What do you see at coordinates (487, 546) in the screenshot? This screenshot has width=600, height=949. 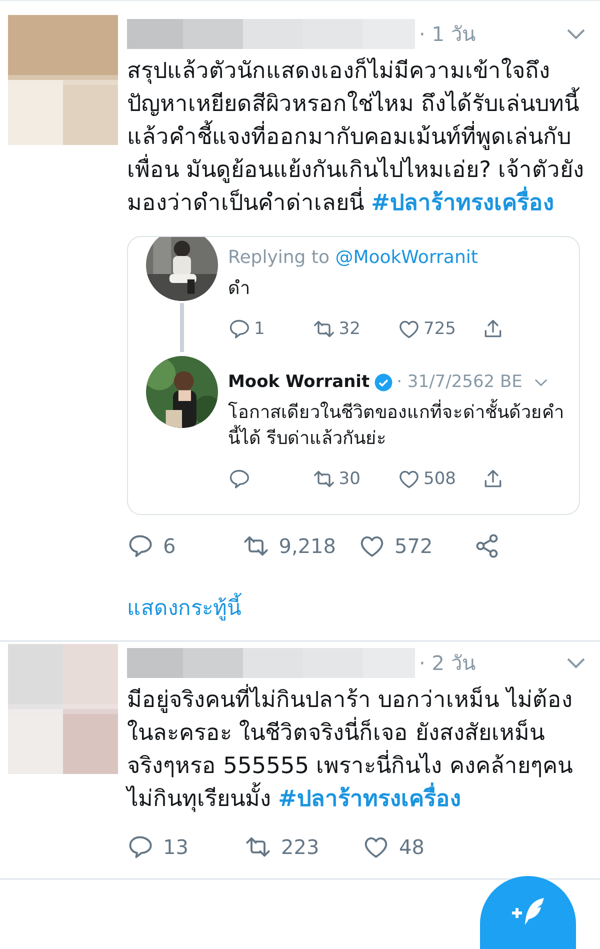 I see `share-icon` at bounding box center [487, 546].